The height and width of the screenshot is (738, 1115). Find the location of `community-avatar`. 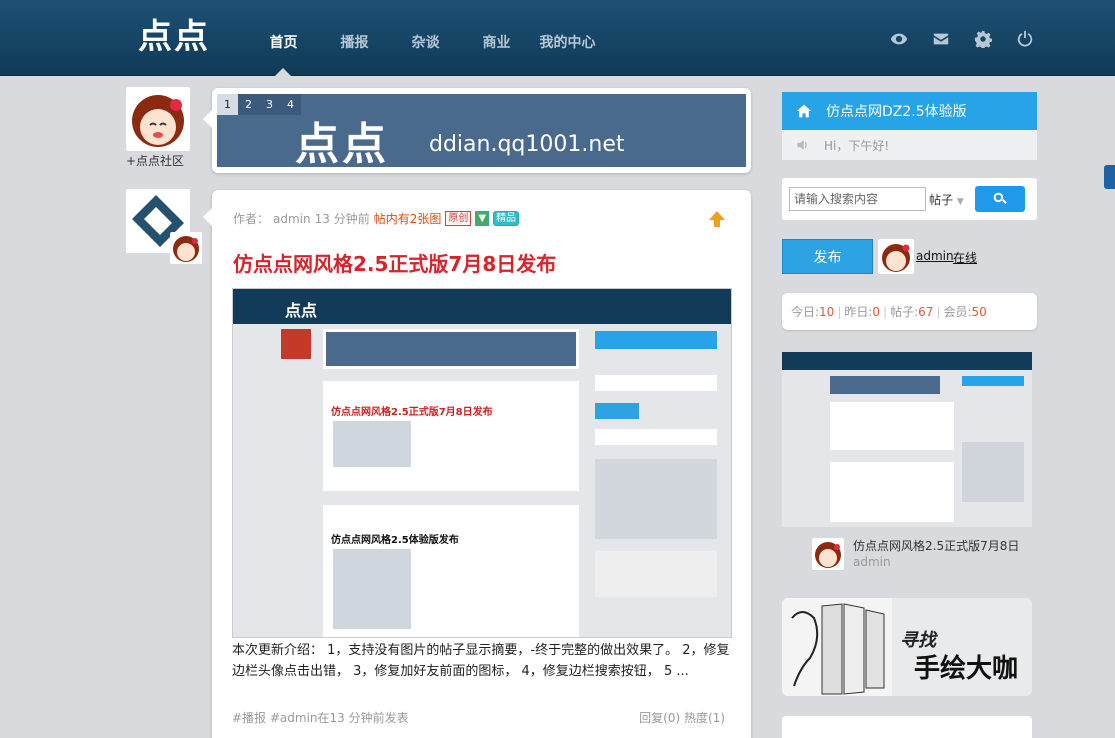

community-avatar is located at coordinates (158, 119).